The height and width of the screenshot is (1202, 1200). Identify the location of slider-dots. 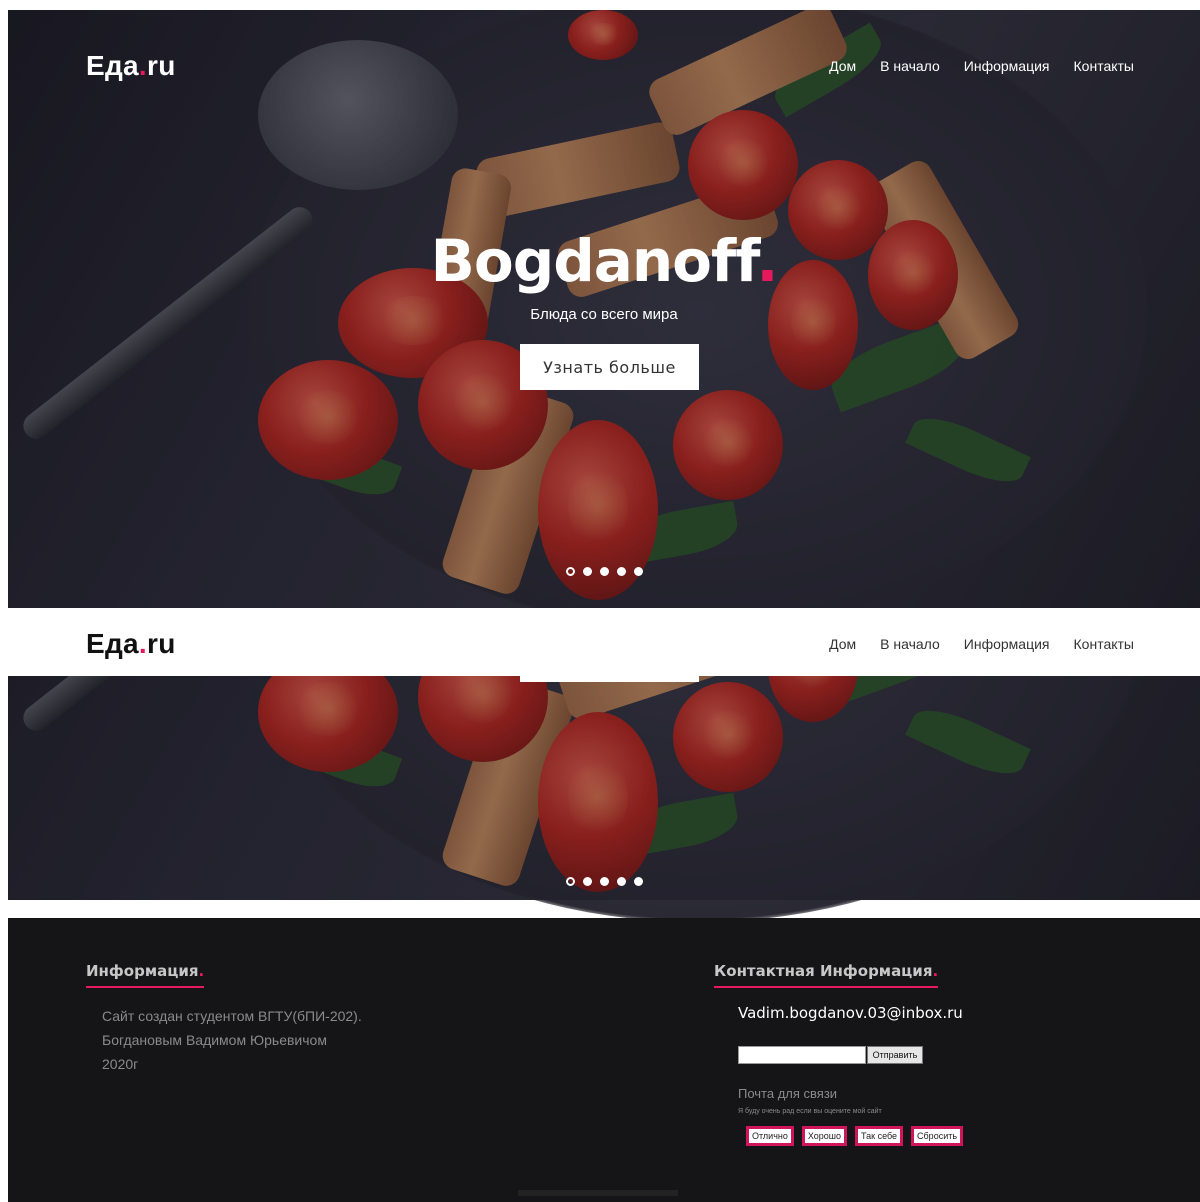
(604, 571).